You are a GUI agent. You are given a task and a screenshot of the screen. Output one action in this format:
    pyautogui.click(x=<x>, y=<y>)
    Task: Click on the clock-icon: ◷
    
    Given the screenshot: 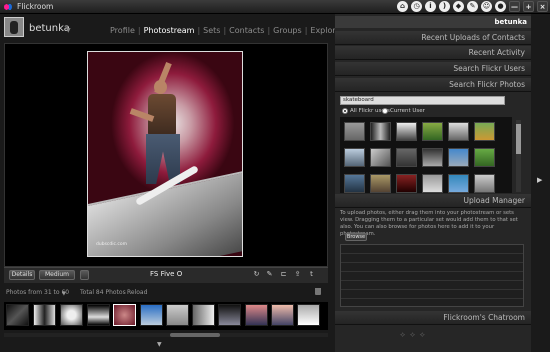 What is the action you would take?
    pyautogui.click(x=416, y=6)
    